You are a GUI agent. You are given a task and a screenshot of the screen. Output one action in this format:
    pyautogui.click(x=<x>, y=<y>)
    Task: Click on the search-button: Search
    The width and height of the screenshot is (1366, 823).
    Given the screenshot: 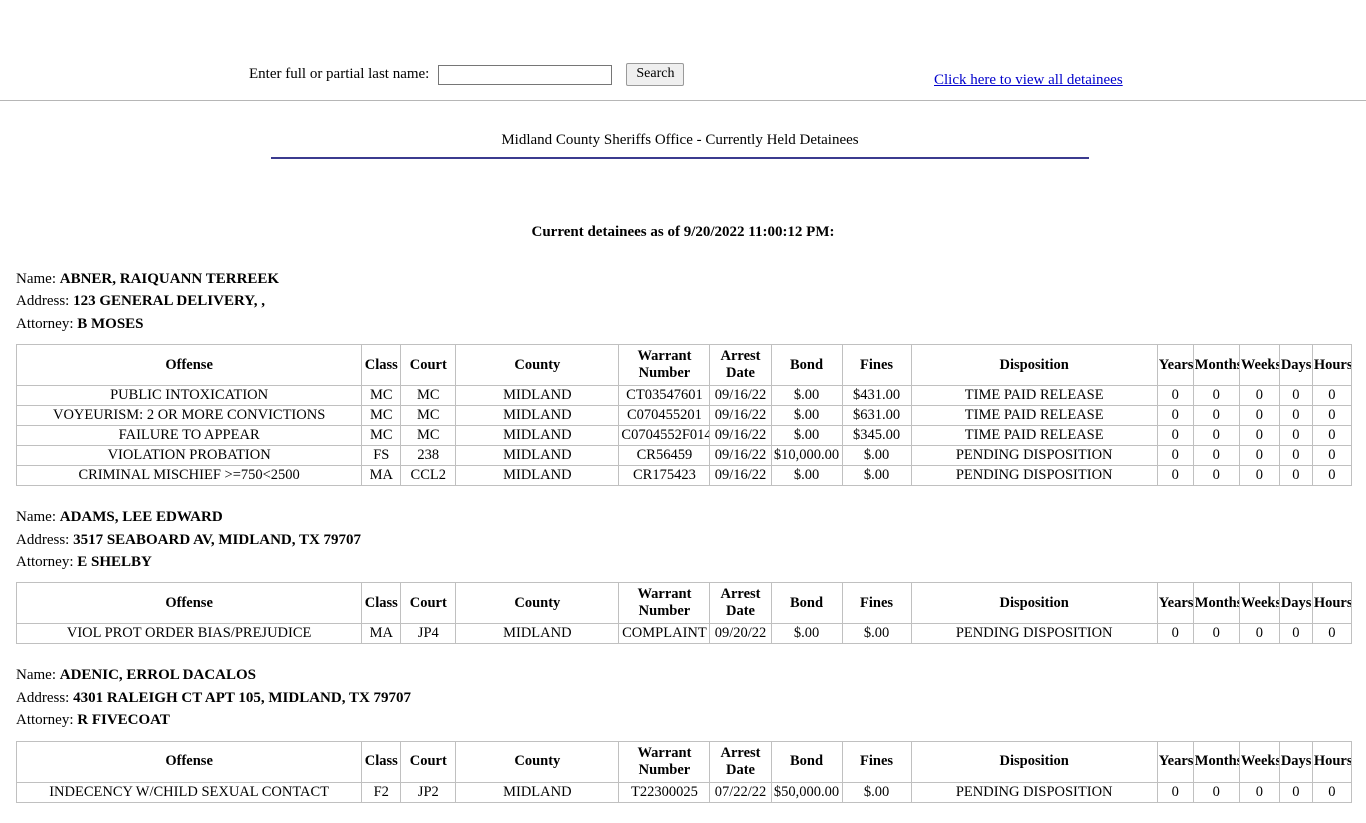 What is the action you would take?
    pyautogui.click(x=655, y=74)
    